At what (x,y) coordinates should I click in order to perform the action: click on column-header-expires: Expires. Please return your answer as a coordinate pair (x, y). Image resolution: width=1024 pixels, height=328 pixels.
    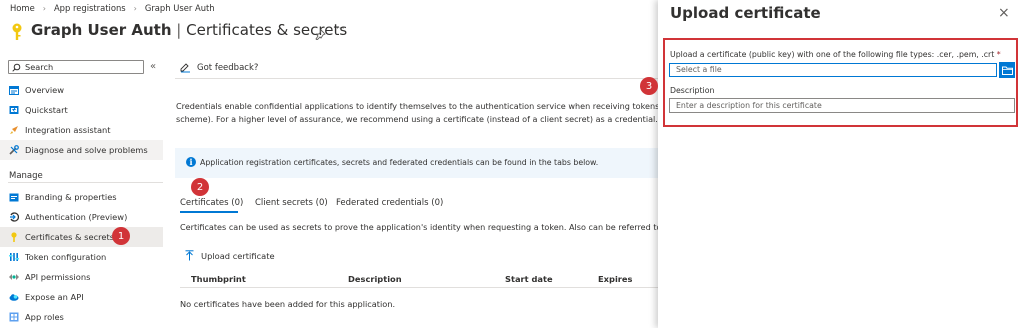
    Looking at the image, I should click on (615, 279).